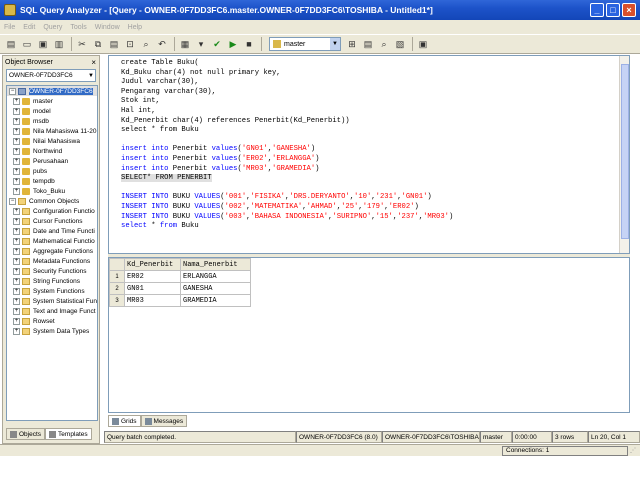 Image resolution: width=640 pixels, height=480 pixels. What do you see at coordinates (305, 44) in the screenshot?
I see `database-select: master ▼` at bounding box center [305, 44].